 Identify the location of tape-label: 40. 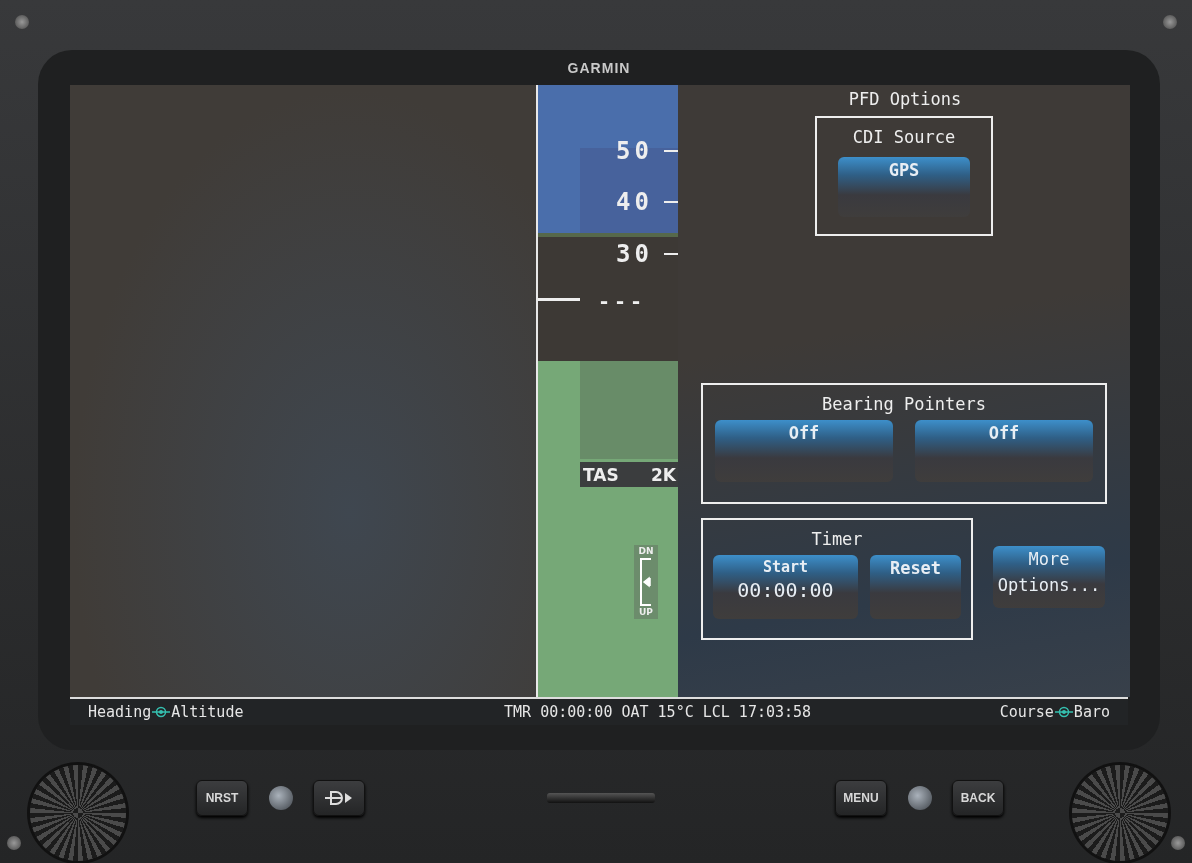
(634, 202).